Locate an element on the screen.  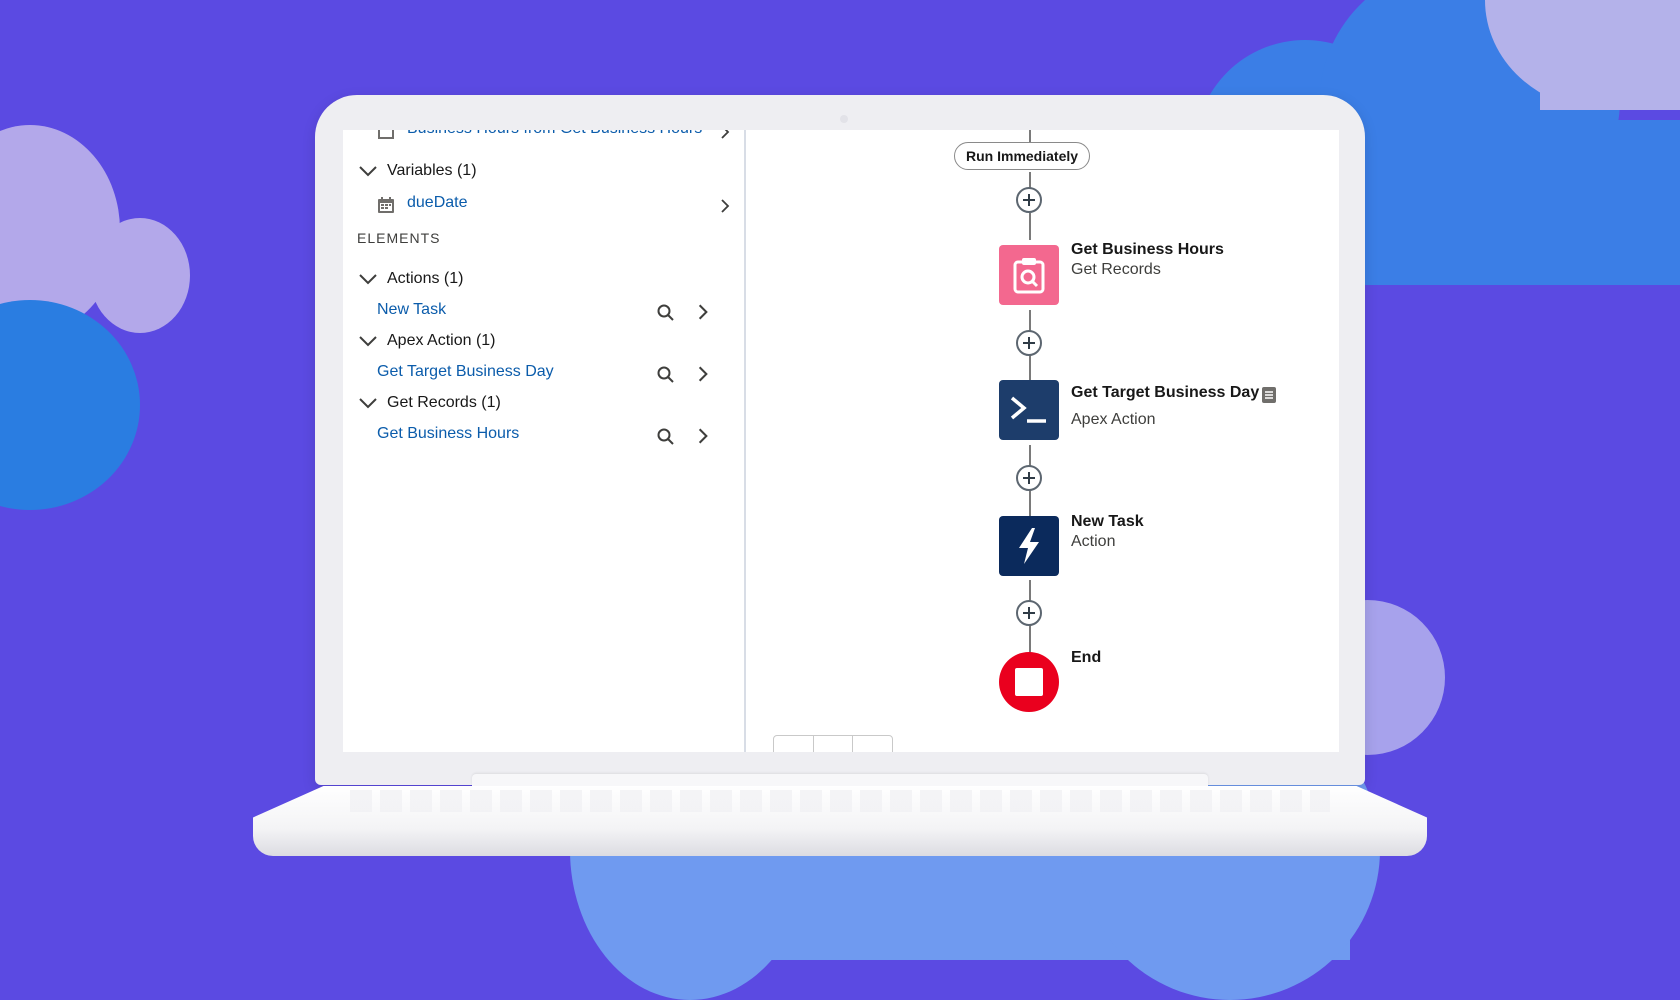
element-item-label: Get Business Hours is located at coordinates (448, 434).